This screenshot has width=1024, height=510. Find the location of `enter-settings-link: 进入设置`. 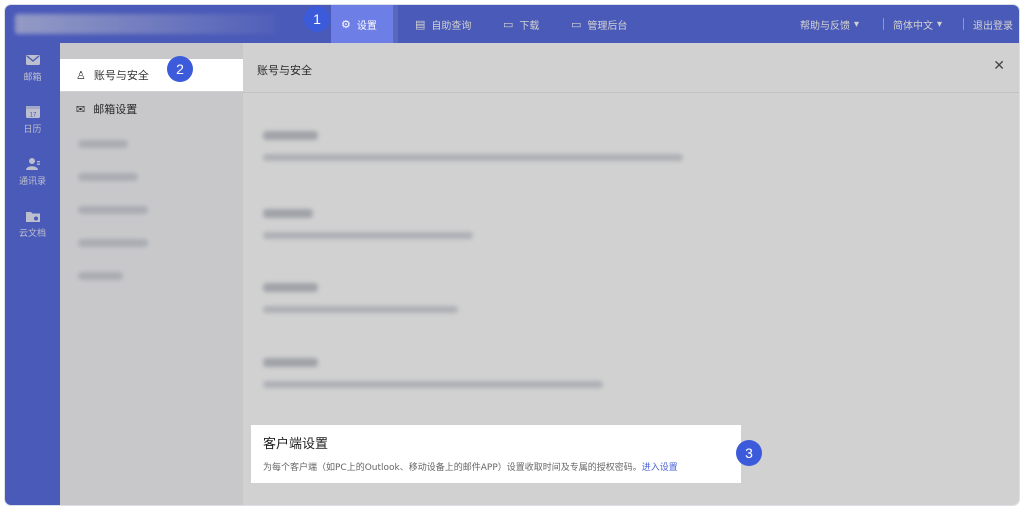

enter-settings-link: 进入设置 is located at coordinates (660, 468).